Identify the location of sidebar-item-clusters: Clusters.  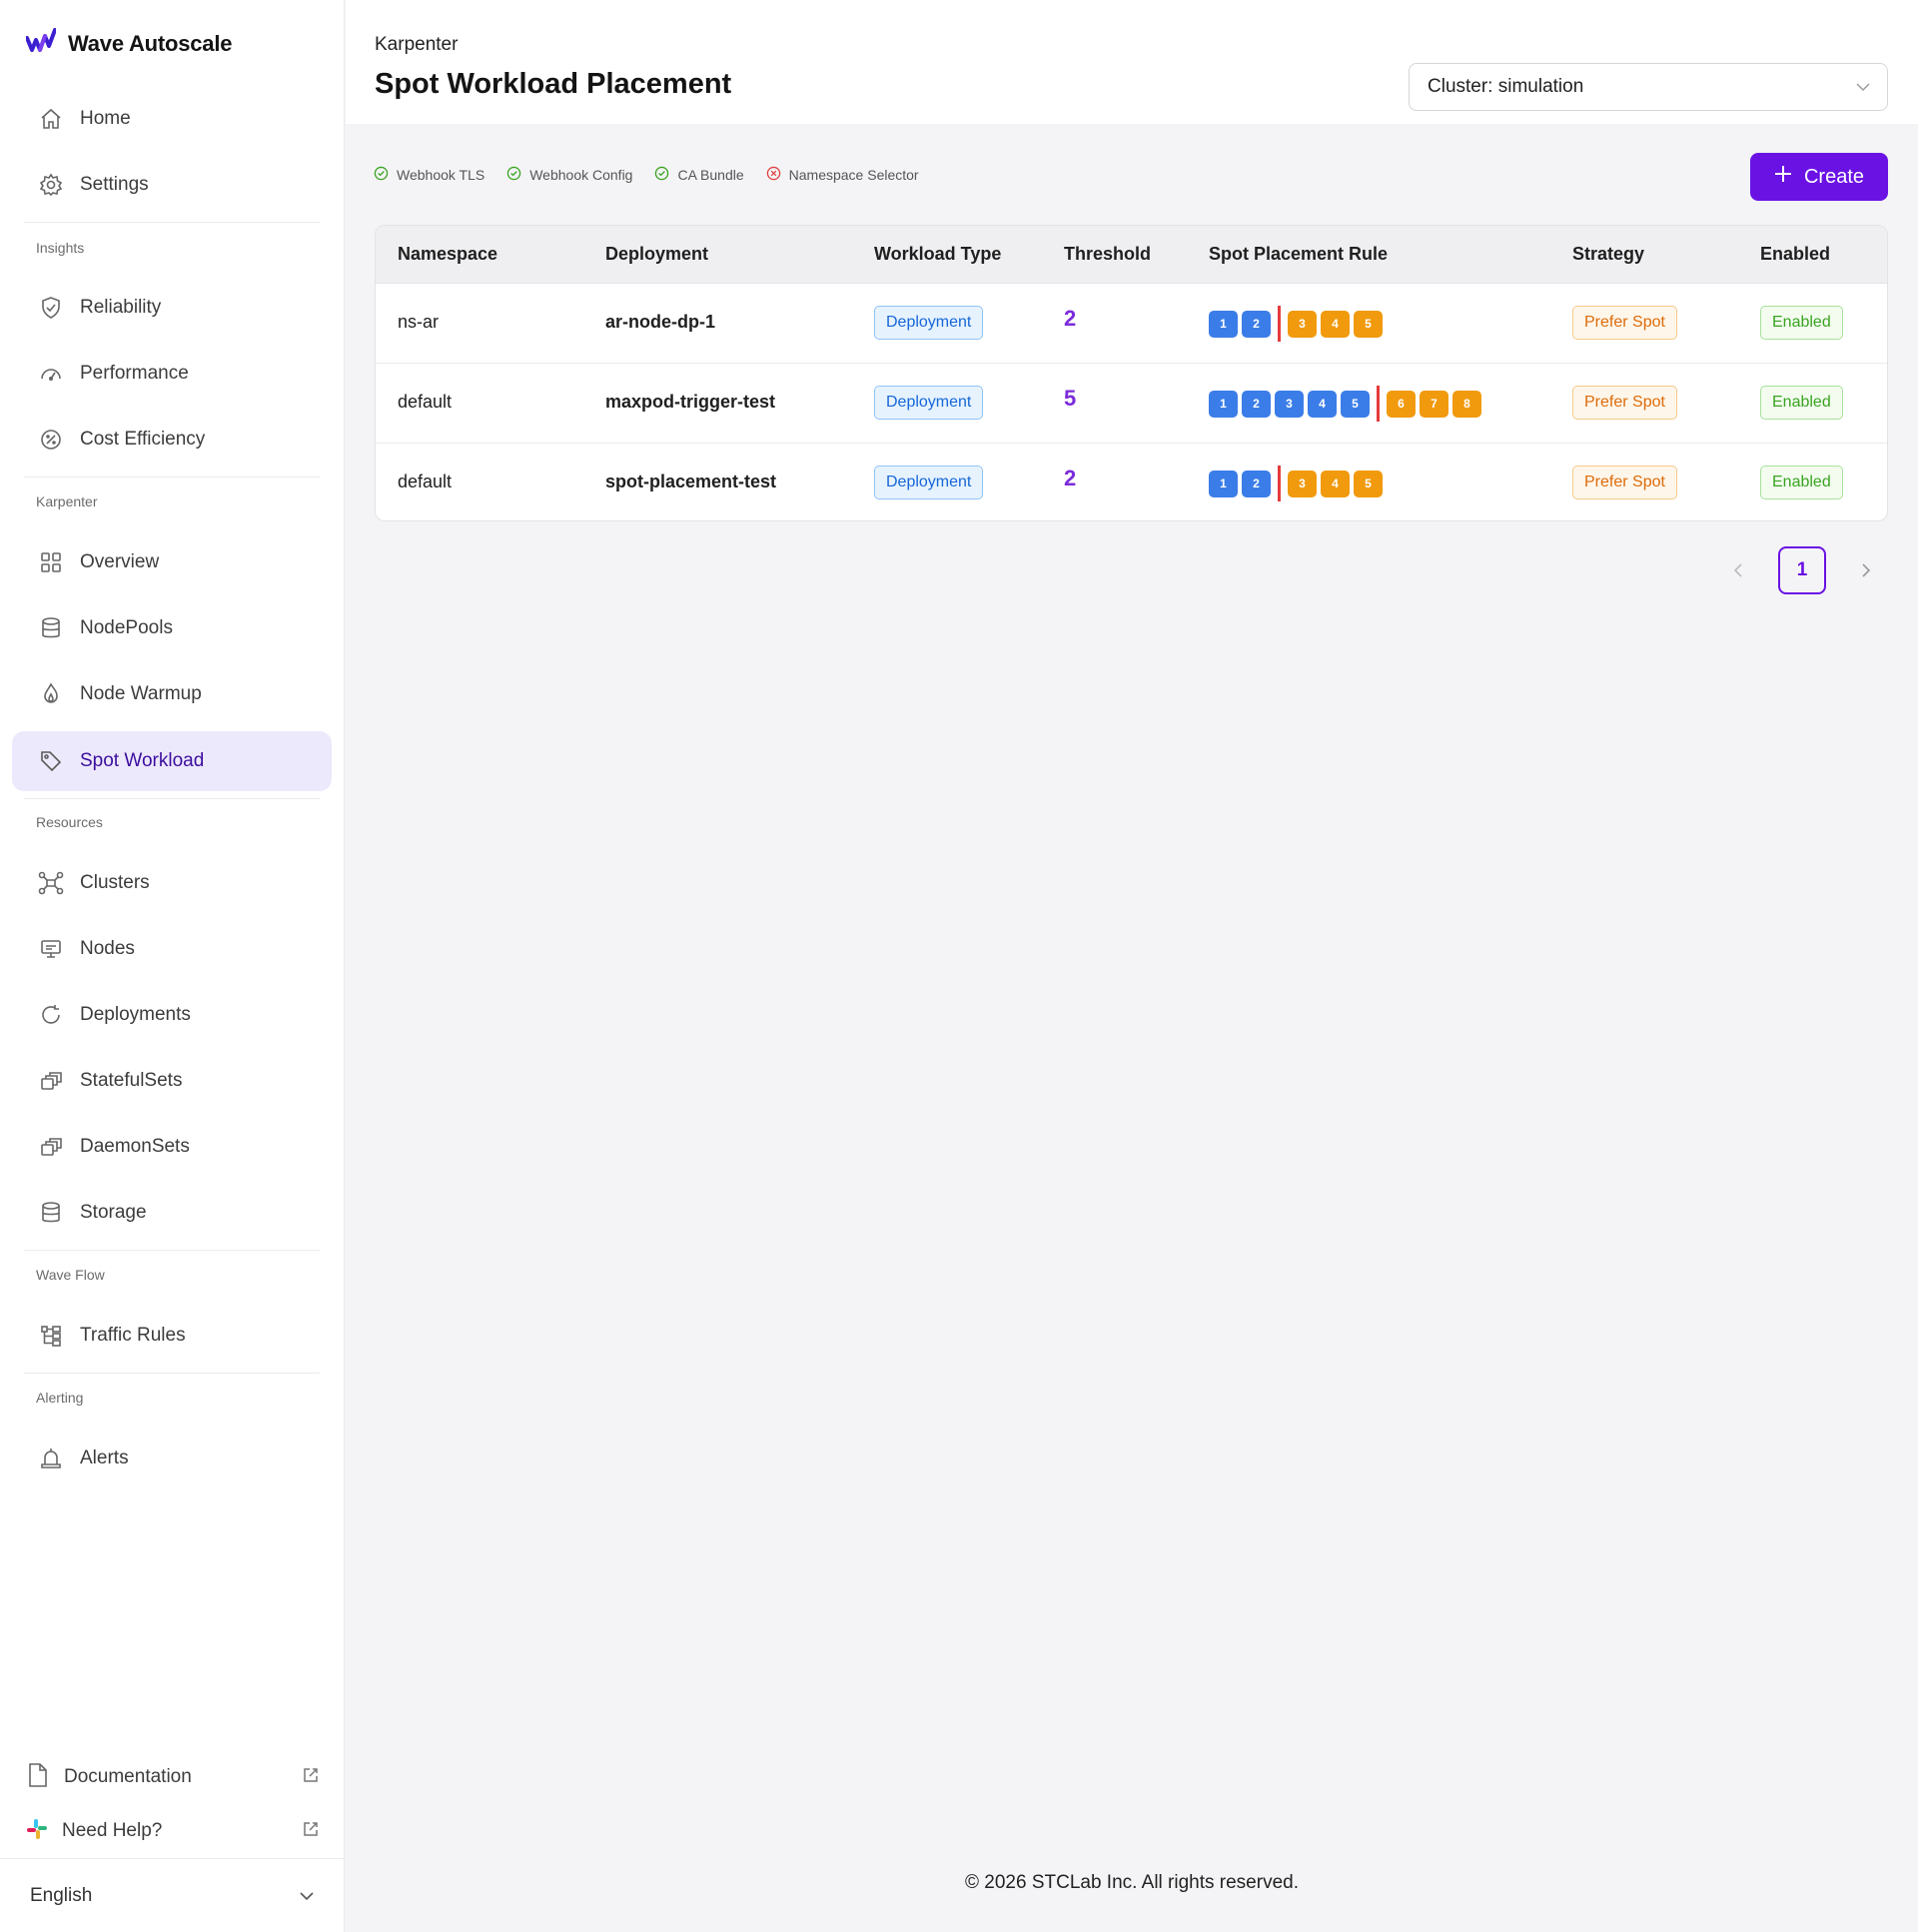
(172, 883).